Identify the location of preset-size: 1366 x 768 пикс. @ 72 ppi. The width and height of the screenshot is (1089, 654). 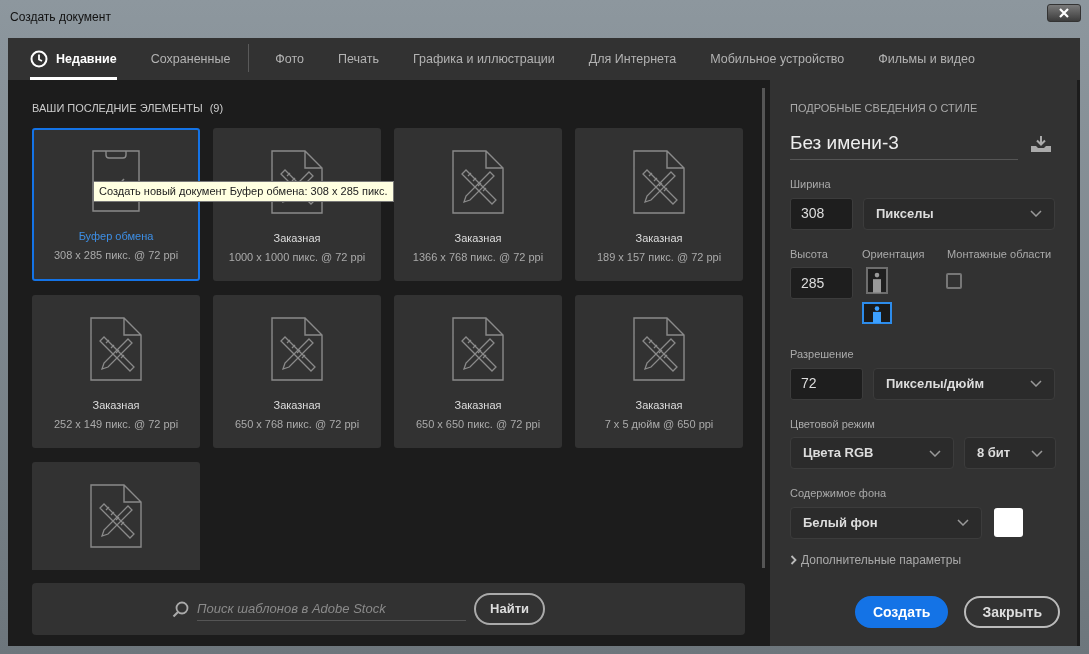
(478, 257).